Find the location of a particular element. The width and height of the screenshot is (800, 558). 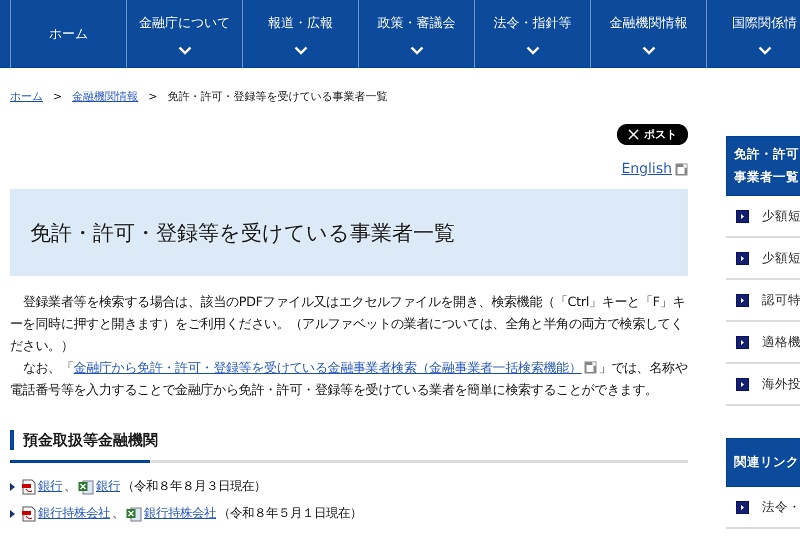

search-link: 金融庁から免許・許可・登録等を受けている金融事業者検索（金融事業者一括検索機能） is located at coordinates (328, 368).